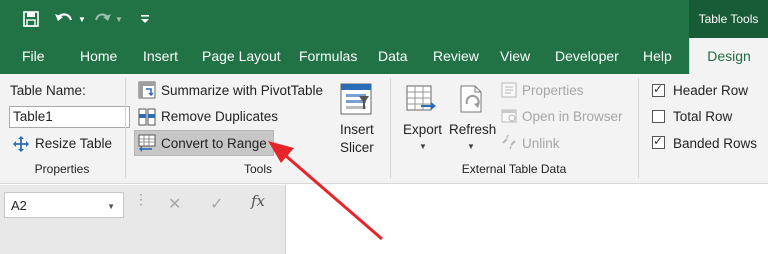 The width and height of the screenshot is (768, 254). What do you see at coordinates (64, 205) in the screenshot?
I see `name-box: A2 ▼` at bounding box center [64, 205].